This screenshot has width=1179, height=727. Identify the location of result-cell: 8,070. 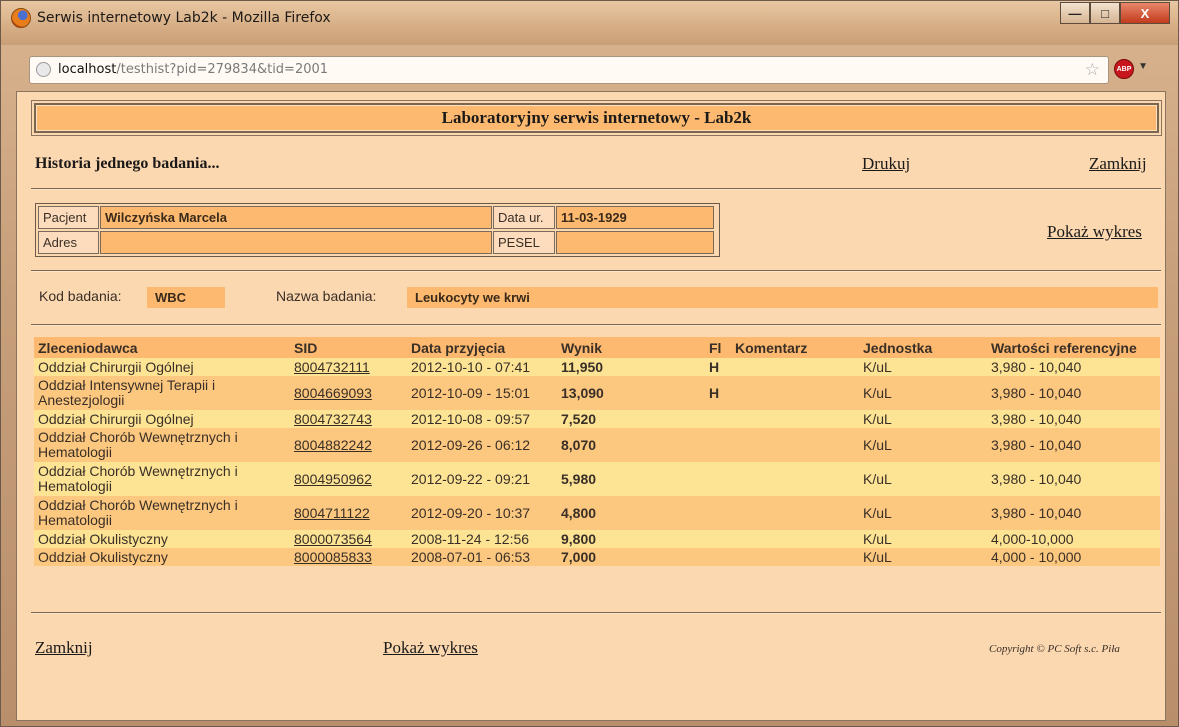
(631, 445).